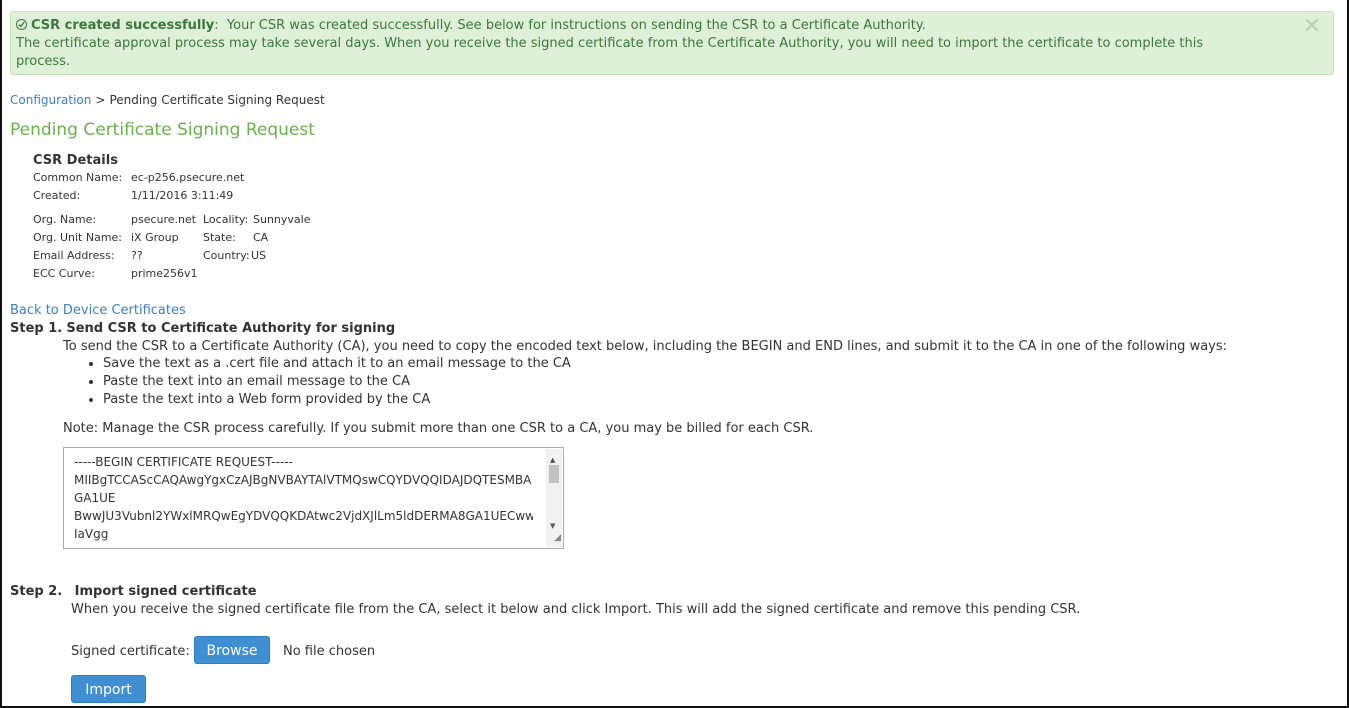 The height and width of the screenshot is (708, 1349). What do you see at coordinates (95, 498) in the screenshot?
I see `csr-line: GA1UE` at bounding box center [95, 498].